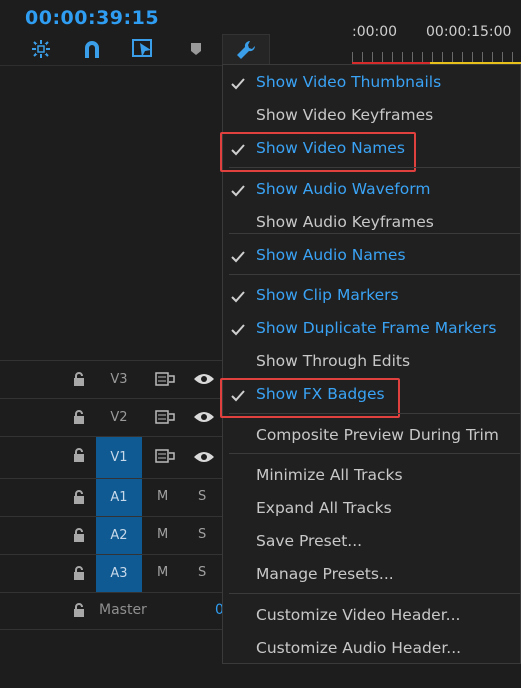 The width and height of the screenshot is (521, 688). Describe the element at coordinates (119, 573) in the screenshot. I see `track-name-a3: A3` at that location.